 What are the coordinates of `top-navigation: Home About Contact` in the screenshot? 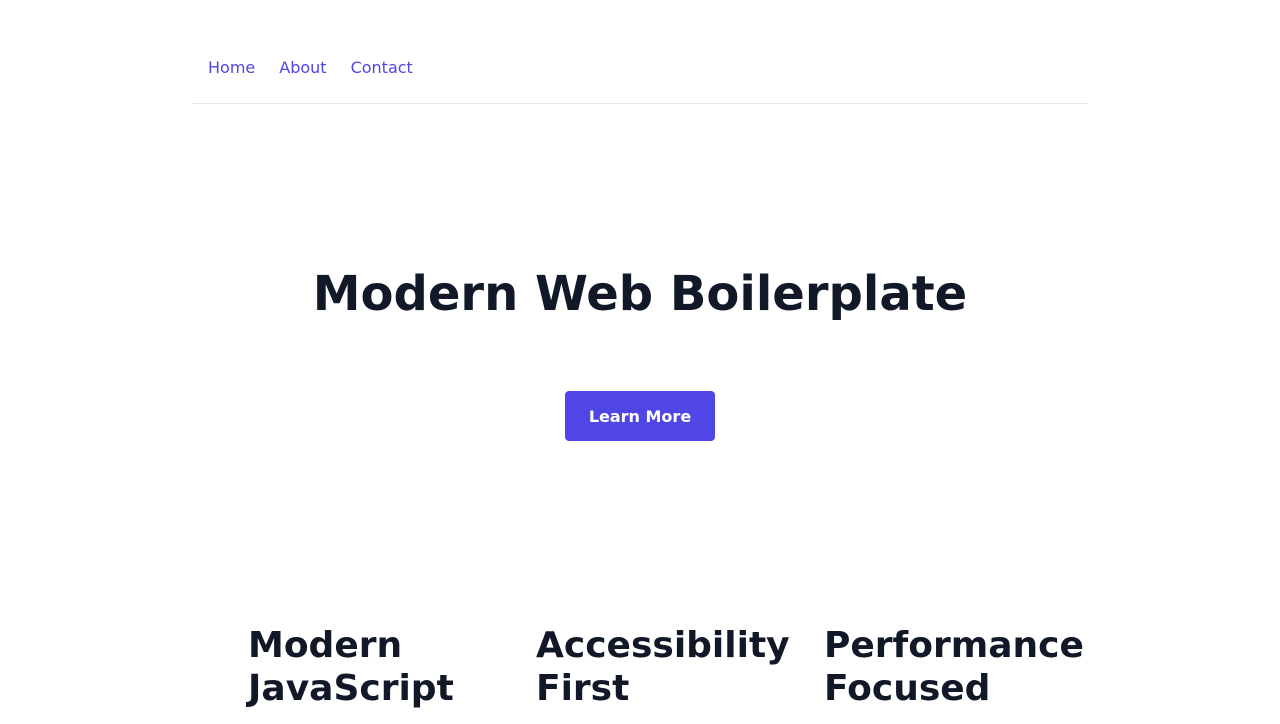 It's located at (640, 52).